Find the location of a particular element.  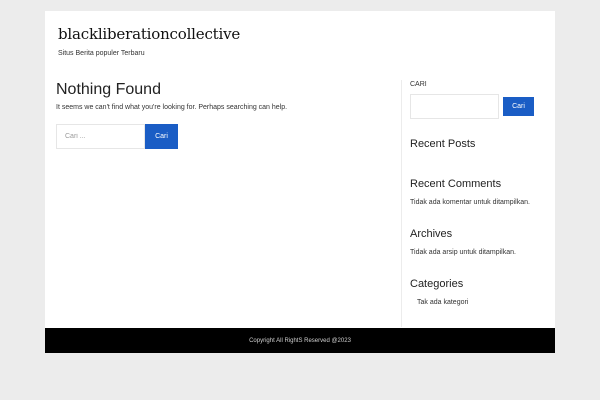

page-title: Nothing Found is located at coordinates (108, 89).